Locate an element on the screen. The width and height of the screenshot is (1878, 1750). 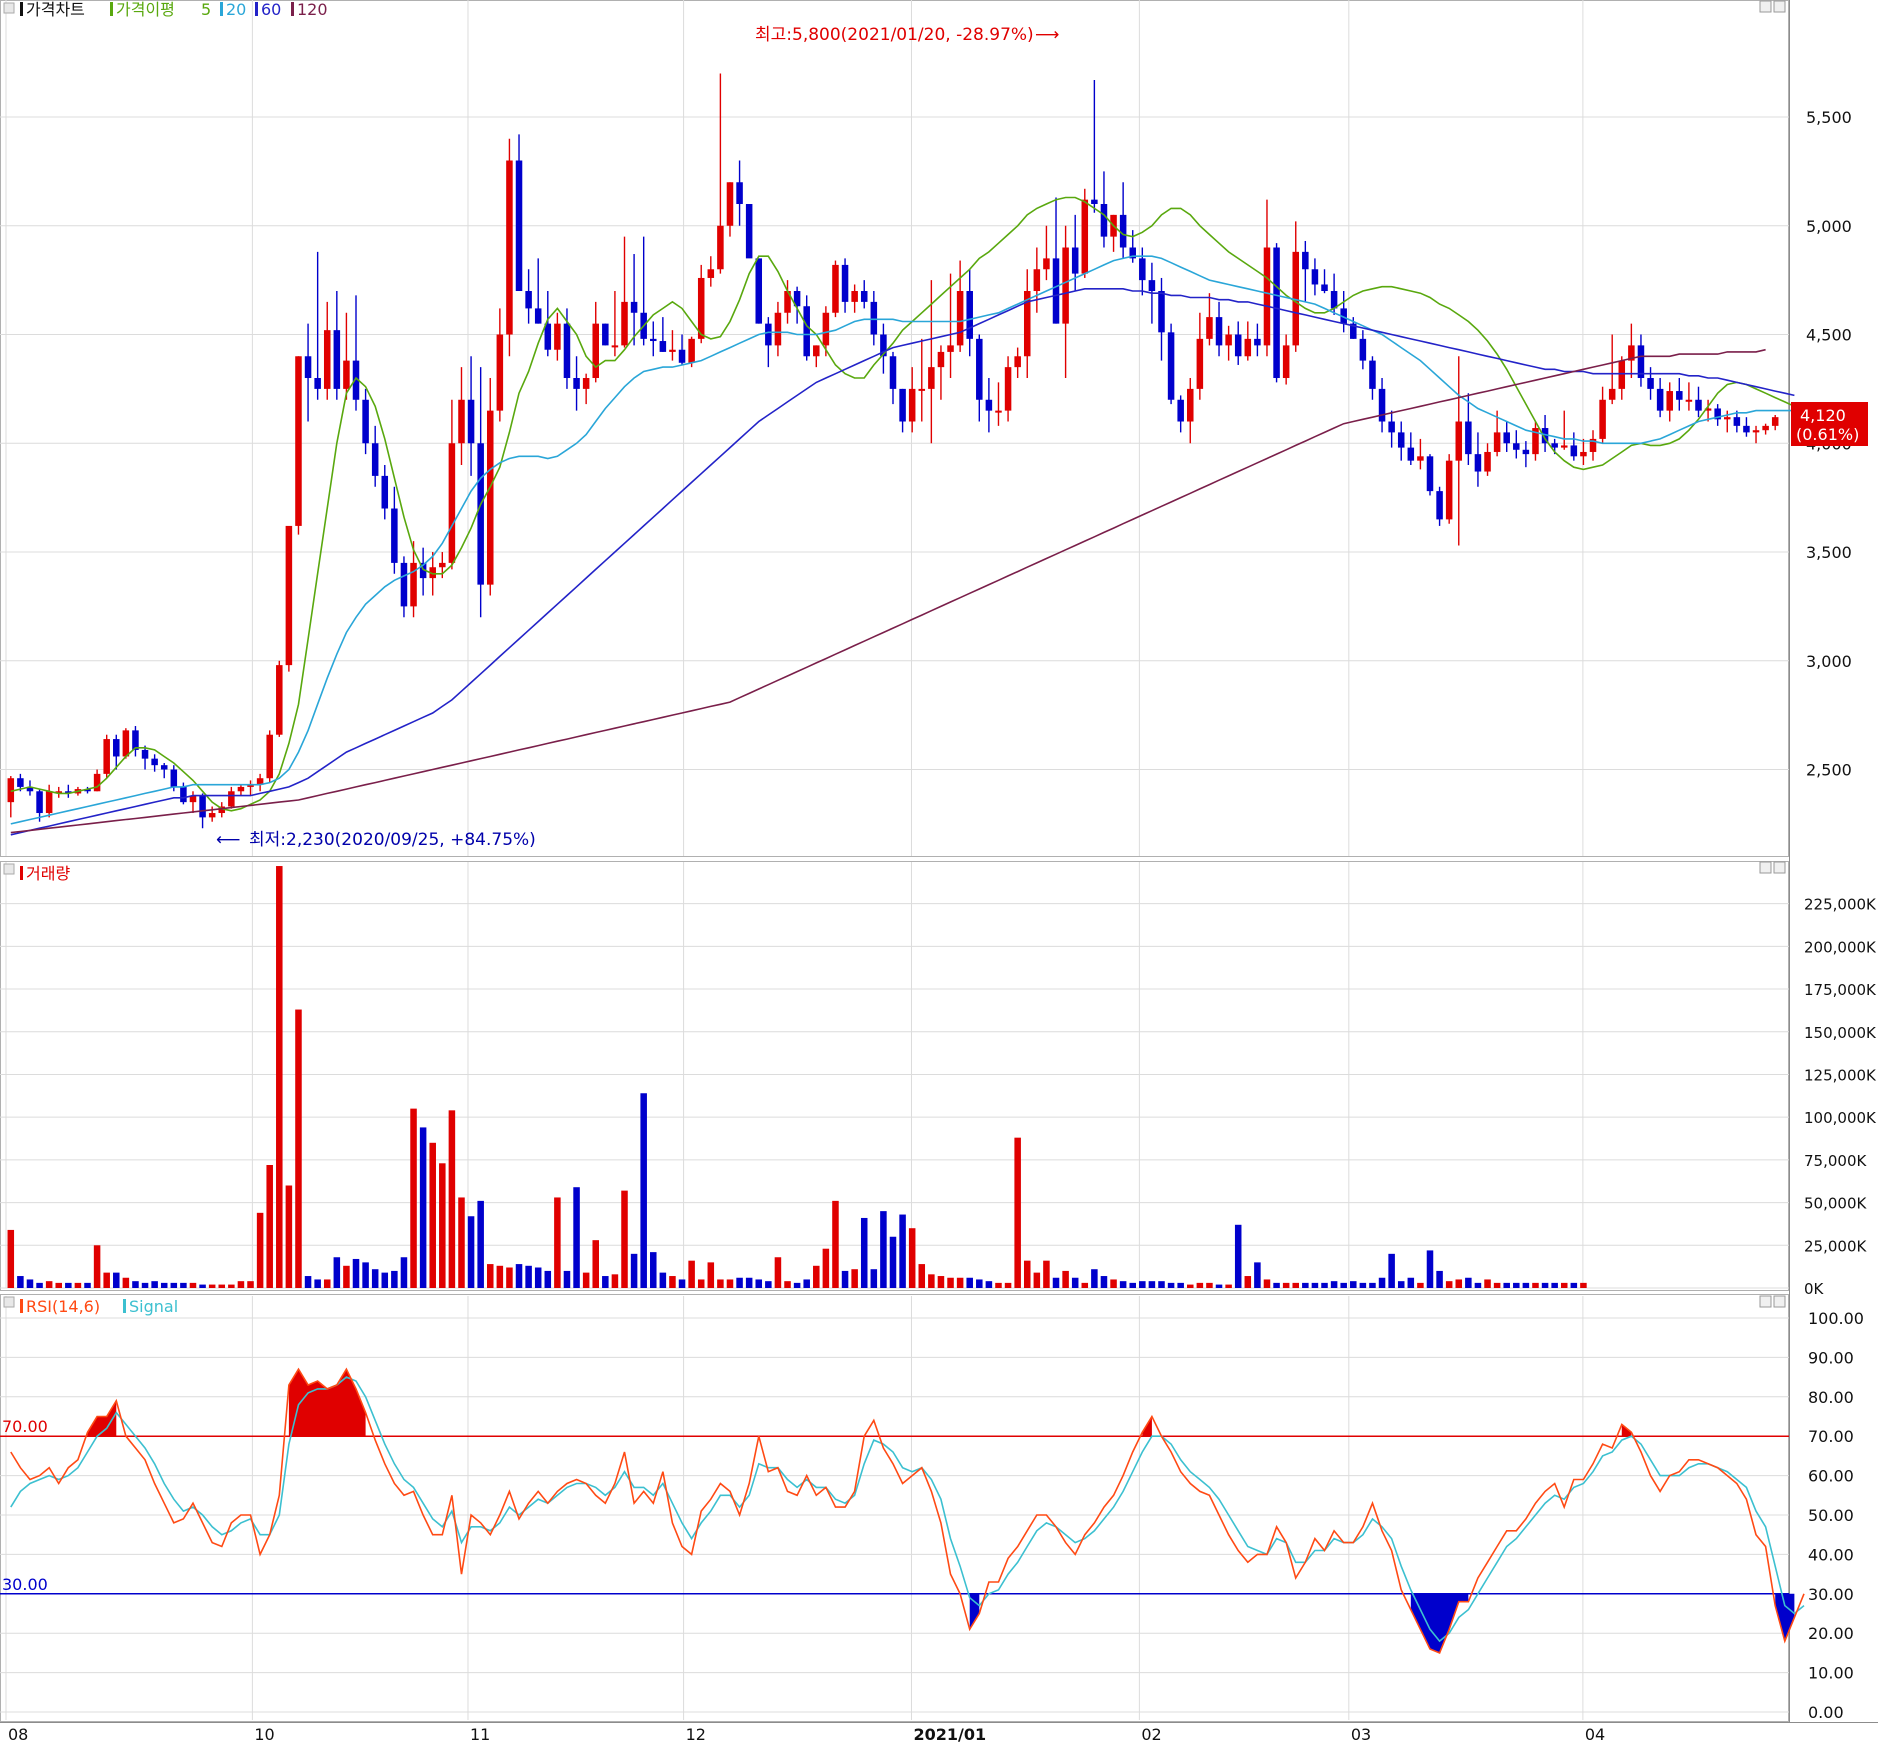
volume-tick-label: 150,000K is located at coordinates (1840, 1033).